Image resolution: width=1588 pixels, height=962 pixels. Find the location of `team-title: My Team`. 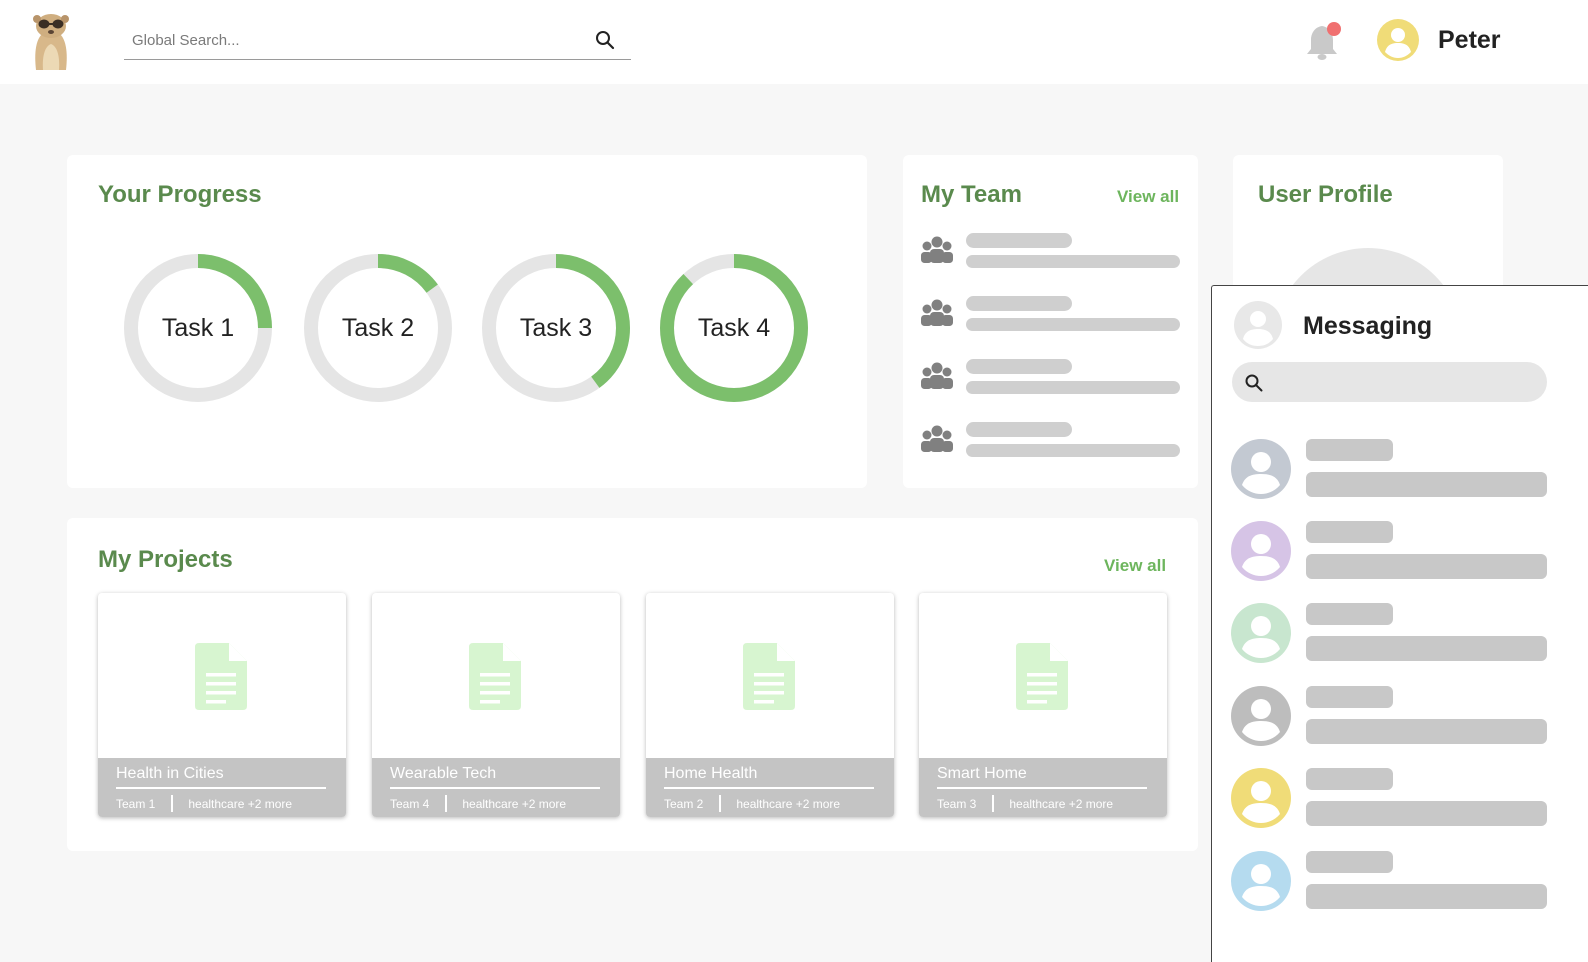

team-title: My Team is located at coordinates (971, 194).